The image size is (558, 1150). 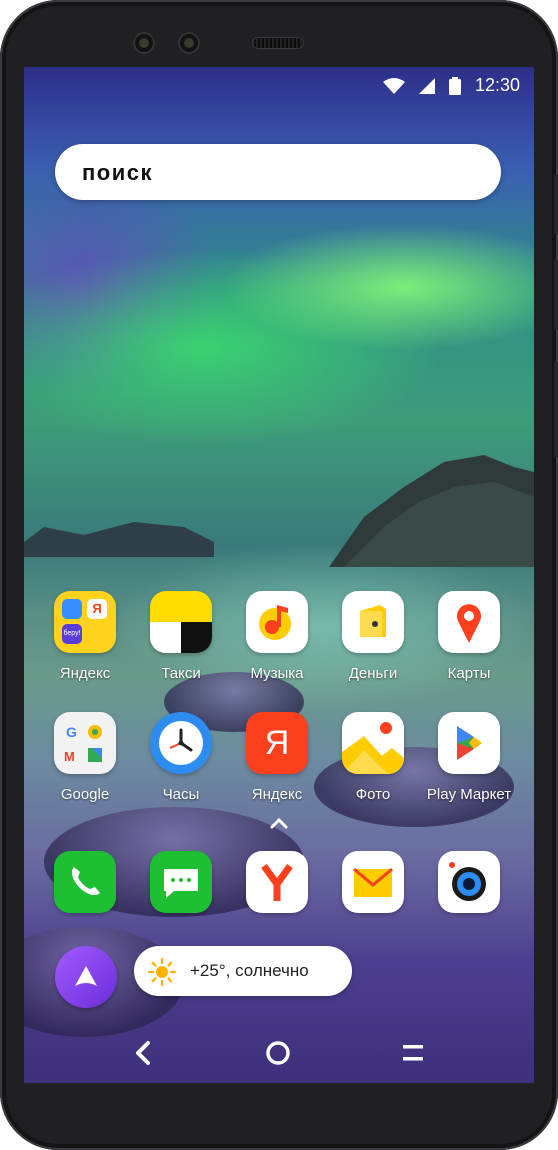 What do you see at coordinates (181, 673) in the screenshot?
I see `app-label: Такси` at bounding box center [181, 673].